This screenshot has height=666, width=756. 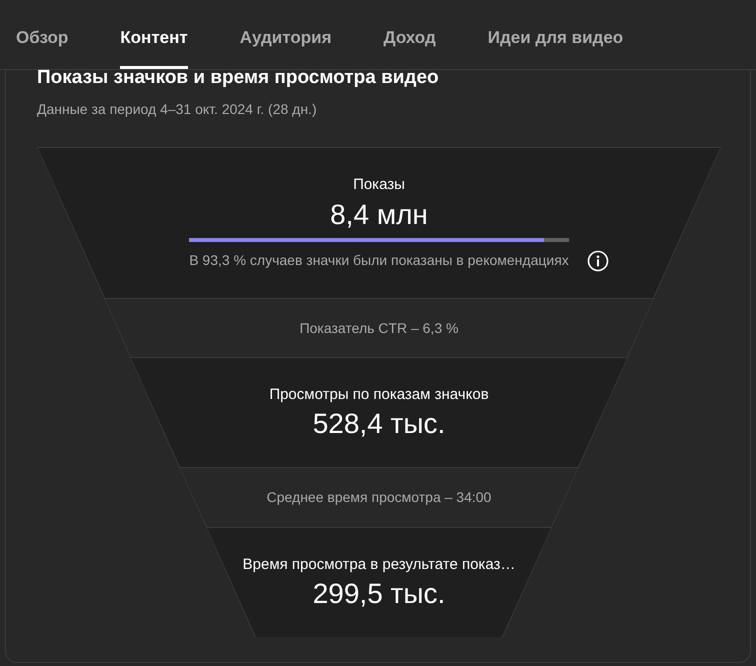 I want to click on tab: Аудитория, so click(x=286, y=39).